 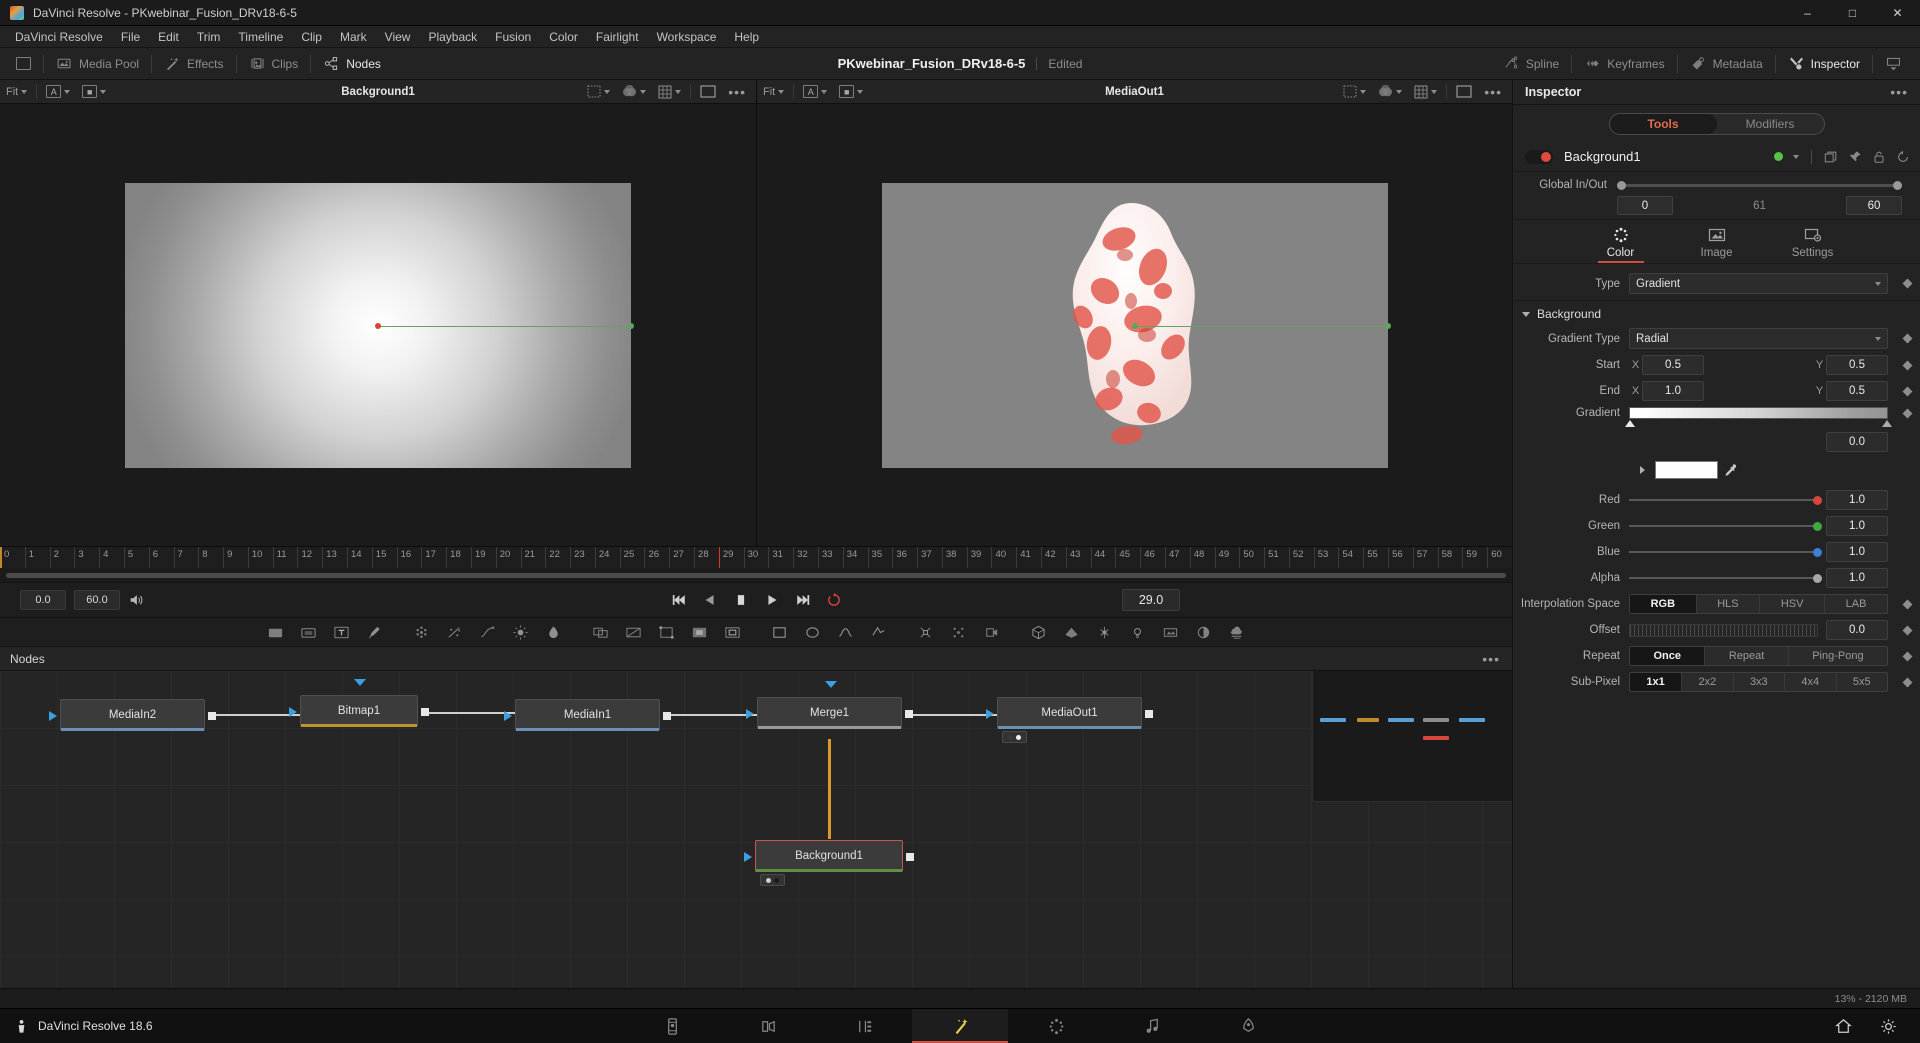 I want to click on expand-swatch-button, so click(x=1642, y=470).